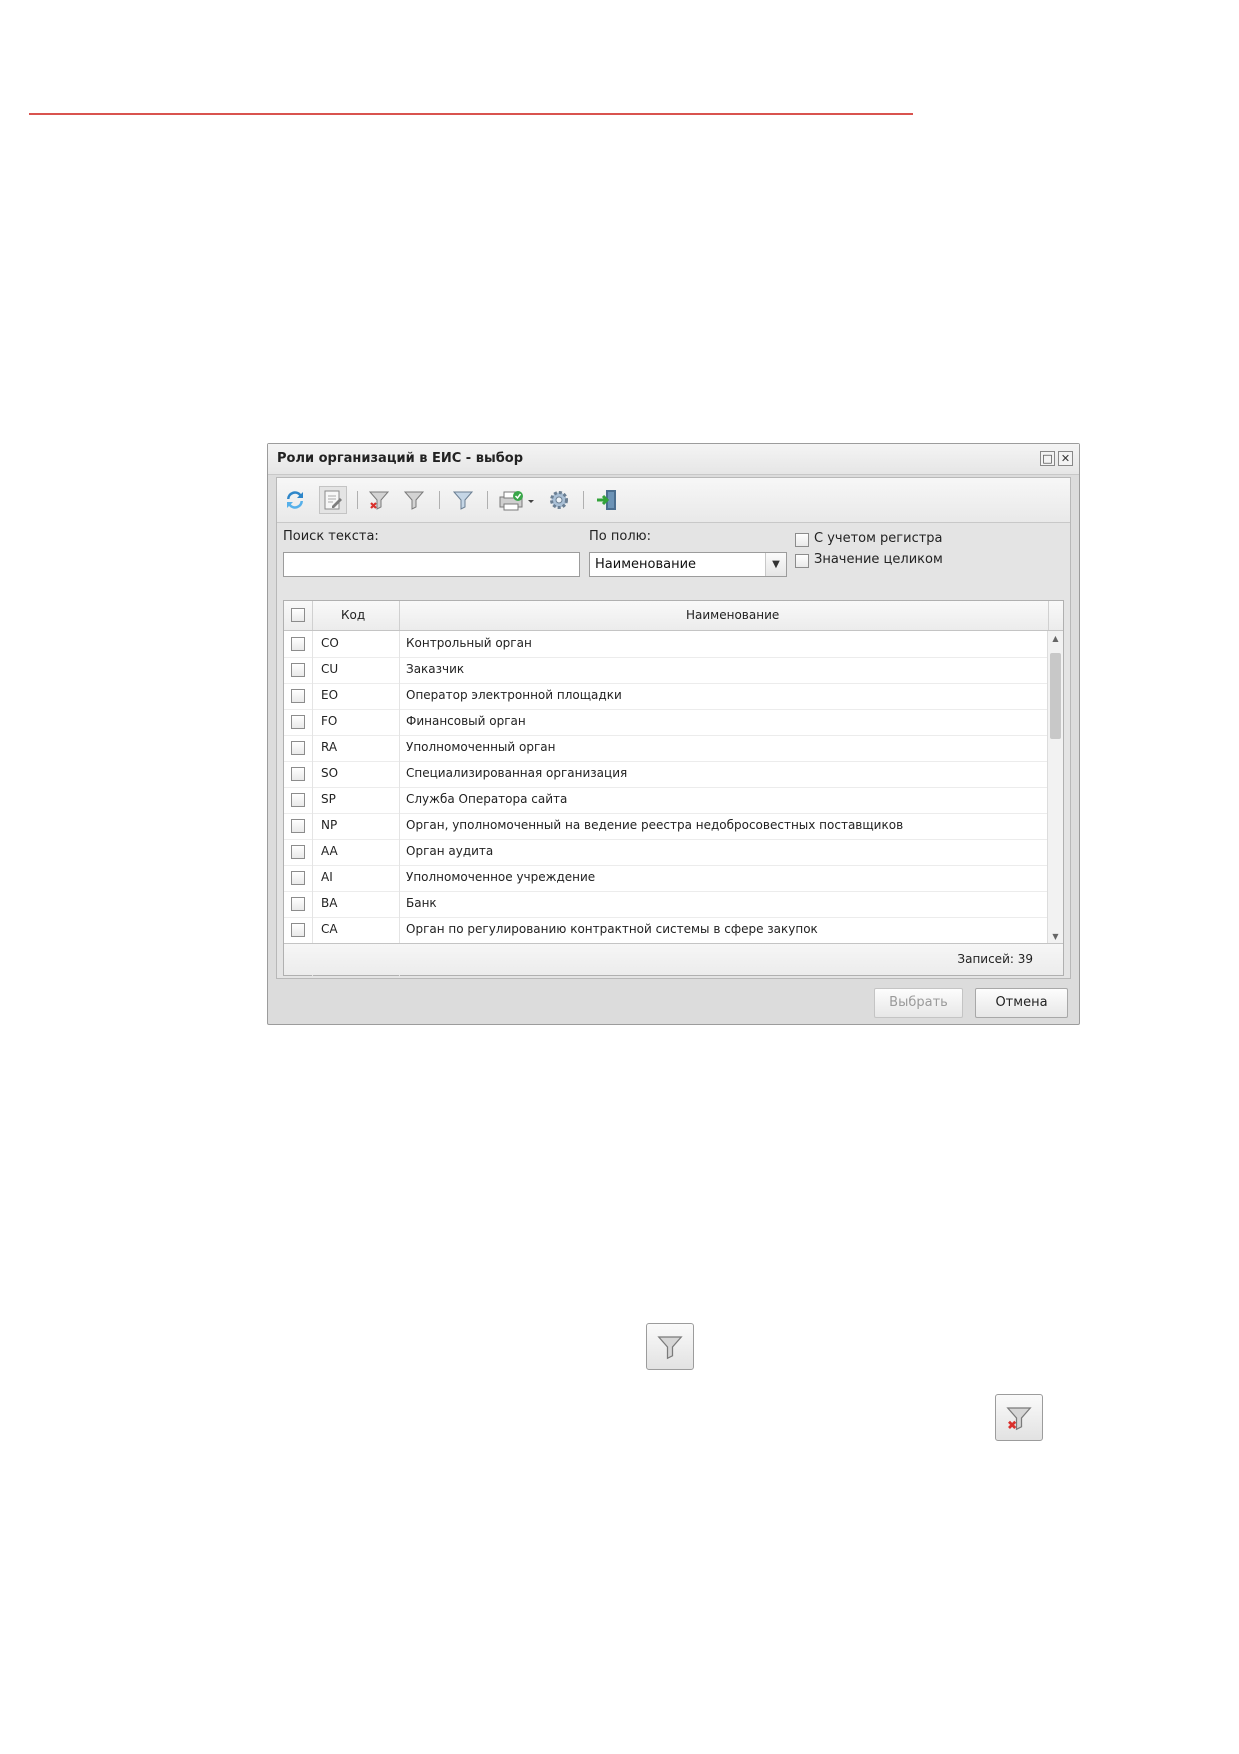  Describe the element at coordinates (802, 561) in the screenshot. I see `whole-value-checkbox` at that location.